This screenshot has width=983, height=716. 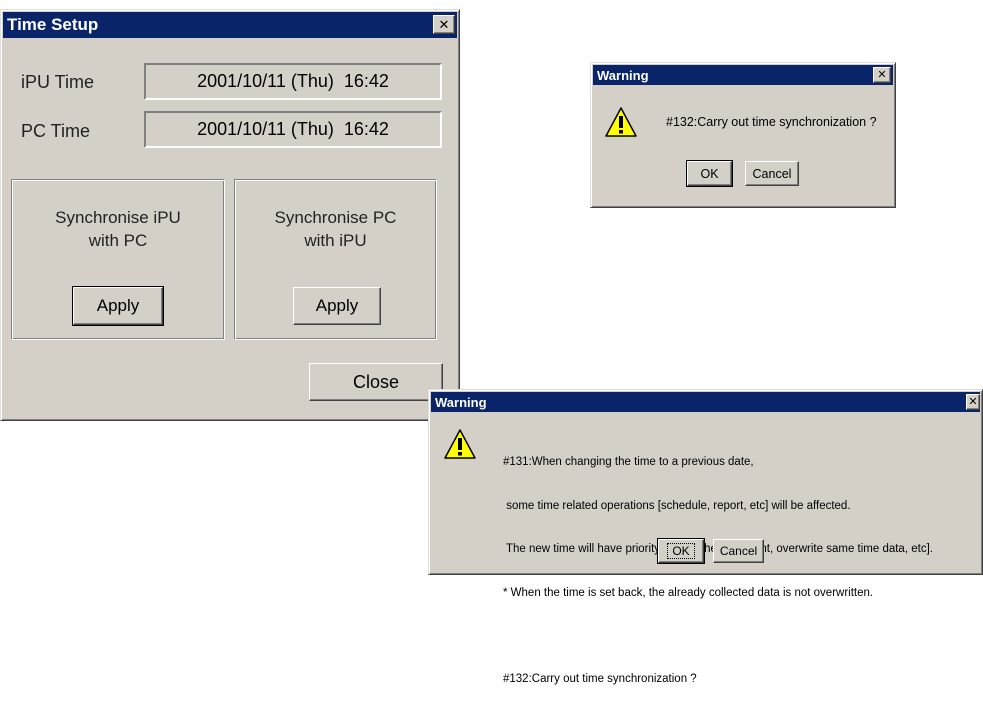 What do you see at coordinates (335, 217) in the screenshot?
I see `sync-pc-label-line1: Synchronise PC` at bounding box center [335, 217].